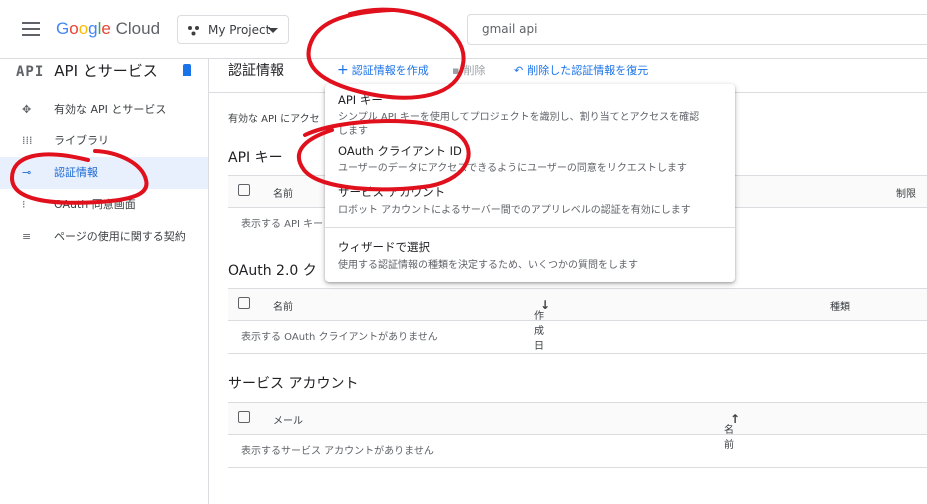 The height and width of the screenshot is (504, 927). What do you see at coordinates (272, 271) in the screenshot?
I see `oauth-title: OAuth 2.0 ク` at bounding box center [272, 271].